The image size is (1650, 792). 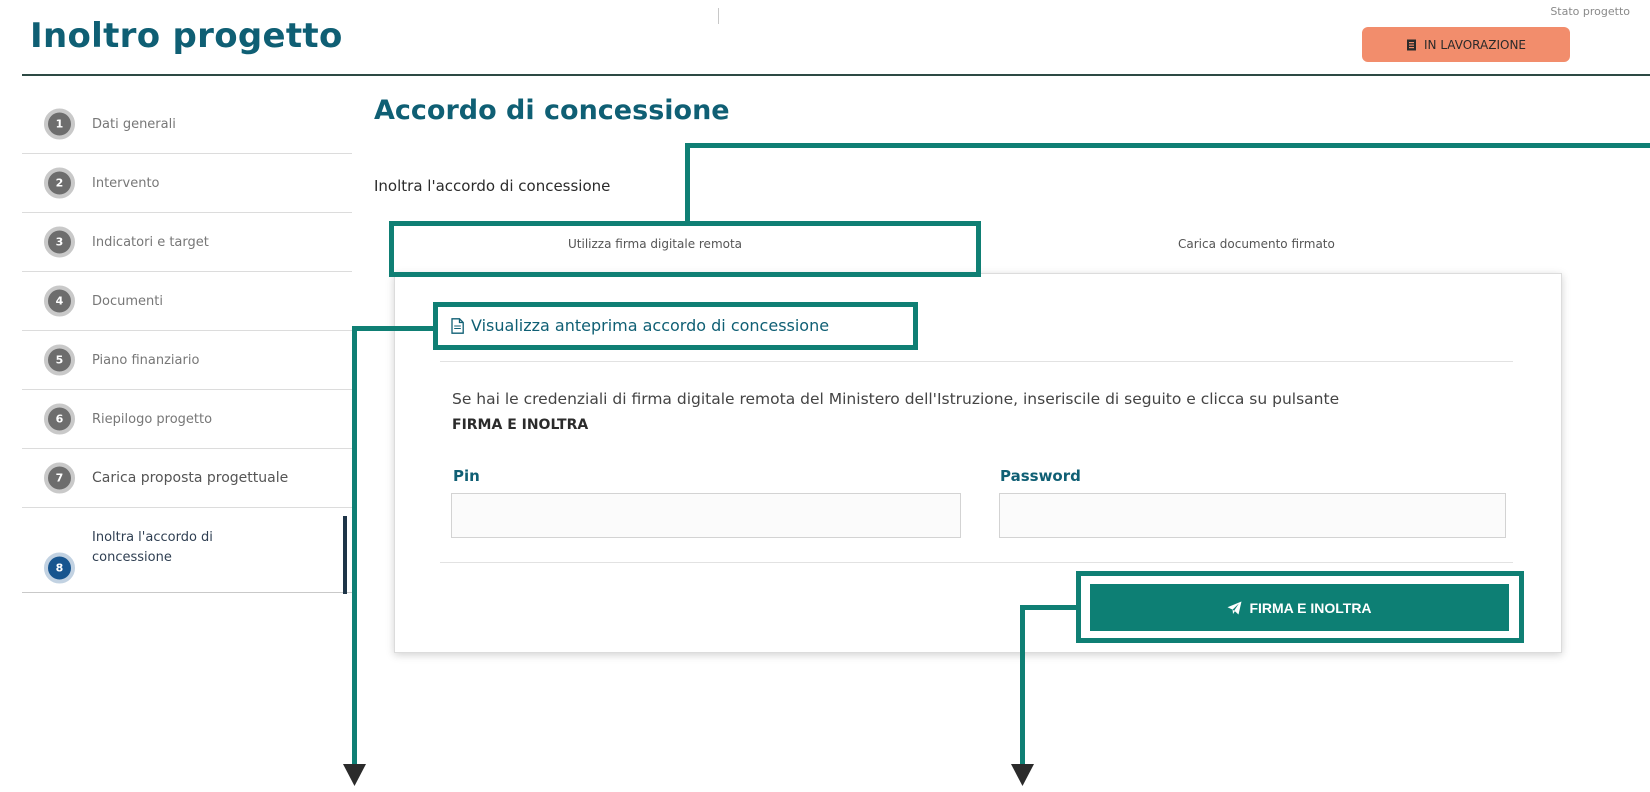 I want to click on step-number-badge: 3, so click(x=59, y=242).